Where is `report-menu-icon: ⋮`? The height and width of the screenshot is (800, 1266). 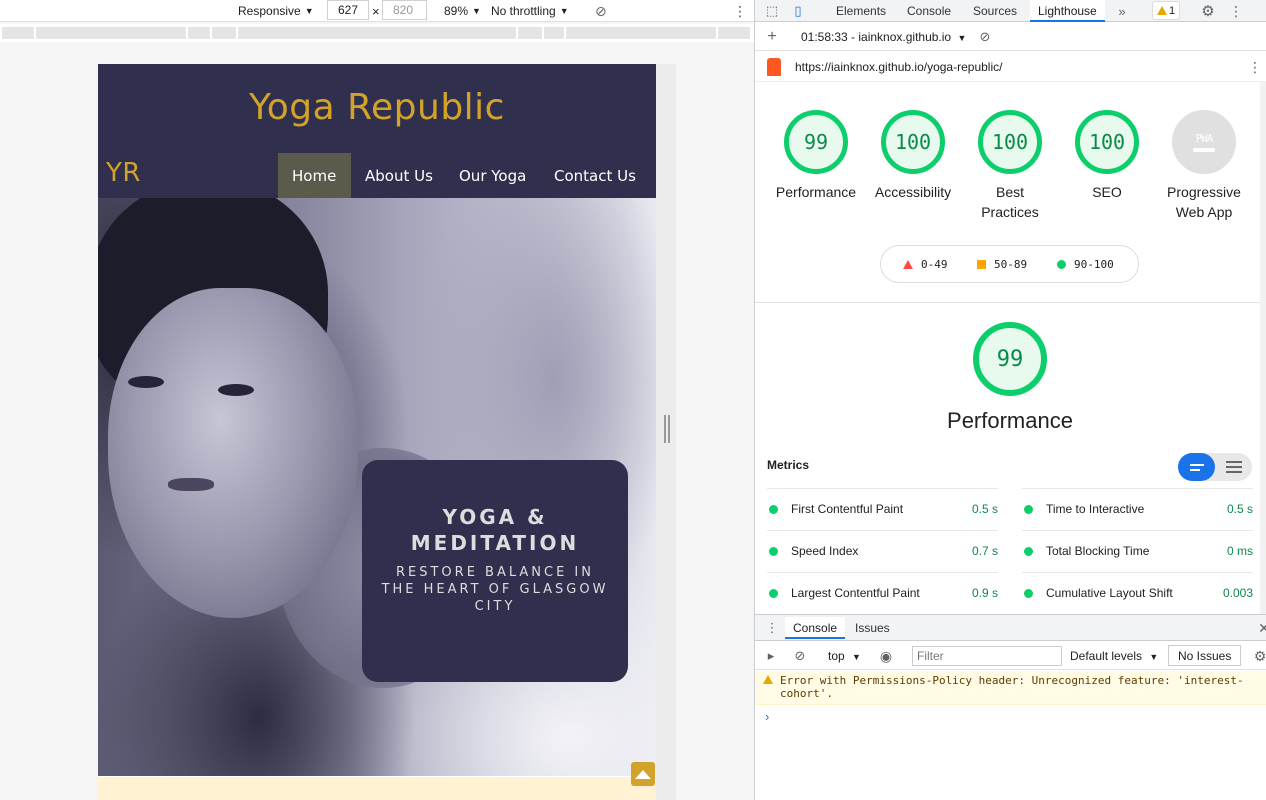 report-menu-icon: ⋮ is located at coordinates (1255, 67).